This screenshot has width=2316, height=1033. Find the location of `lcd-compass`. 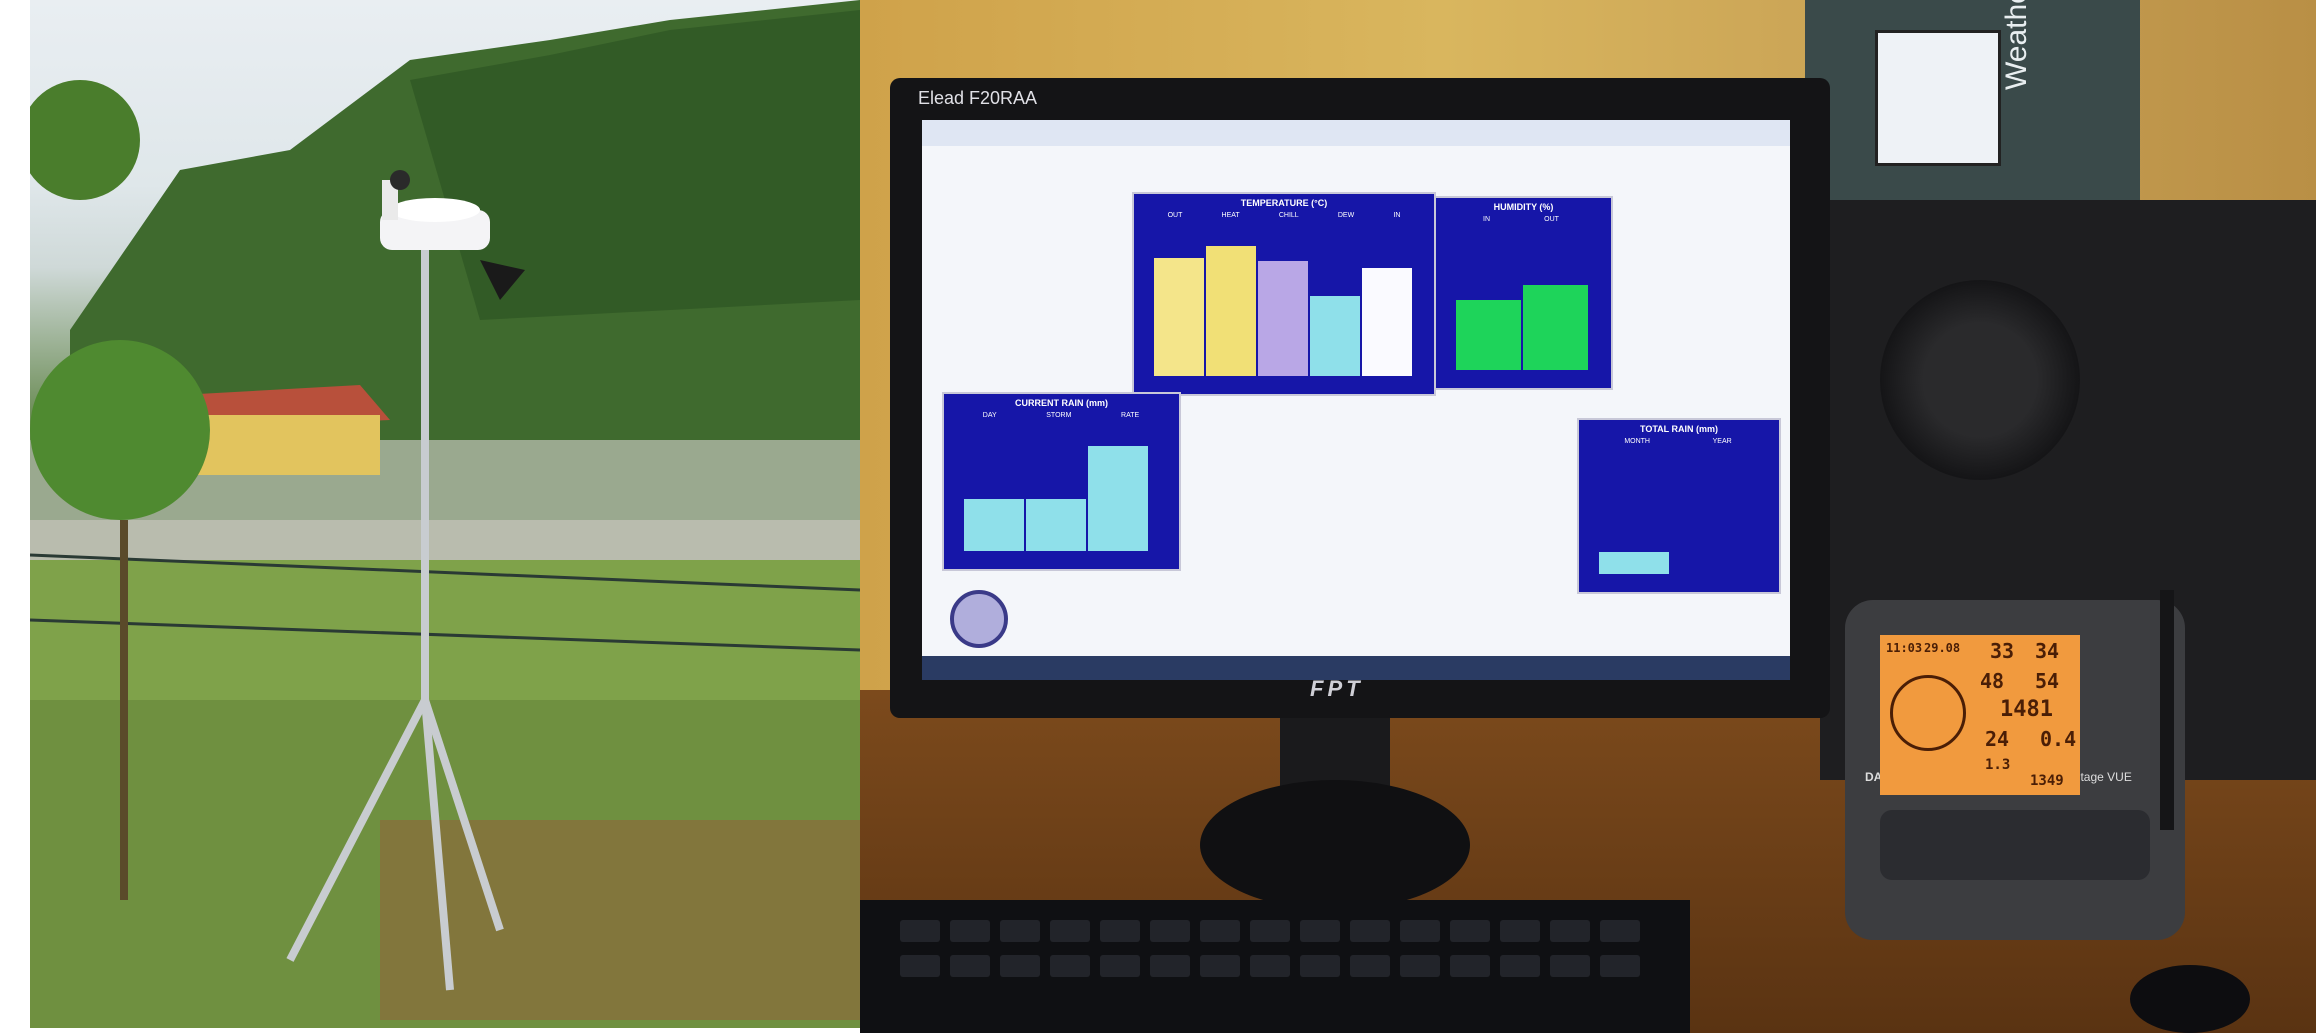

lcd-compass is located at coordinates (1928, 713).